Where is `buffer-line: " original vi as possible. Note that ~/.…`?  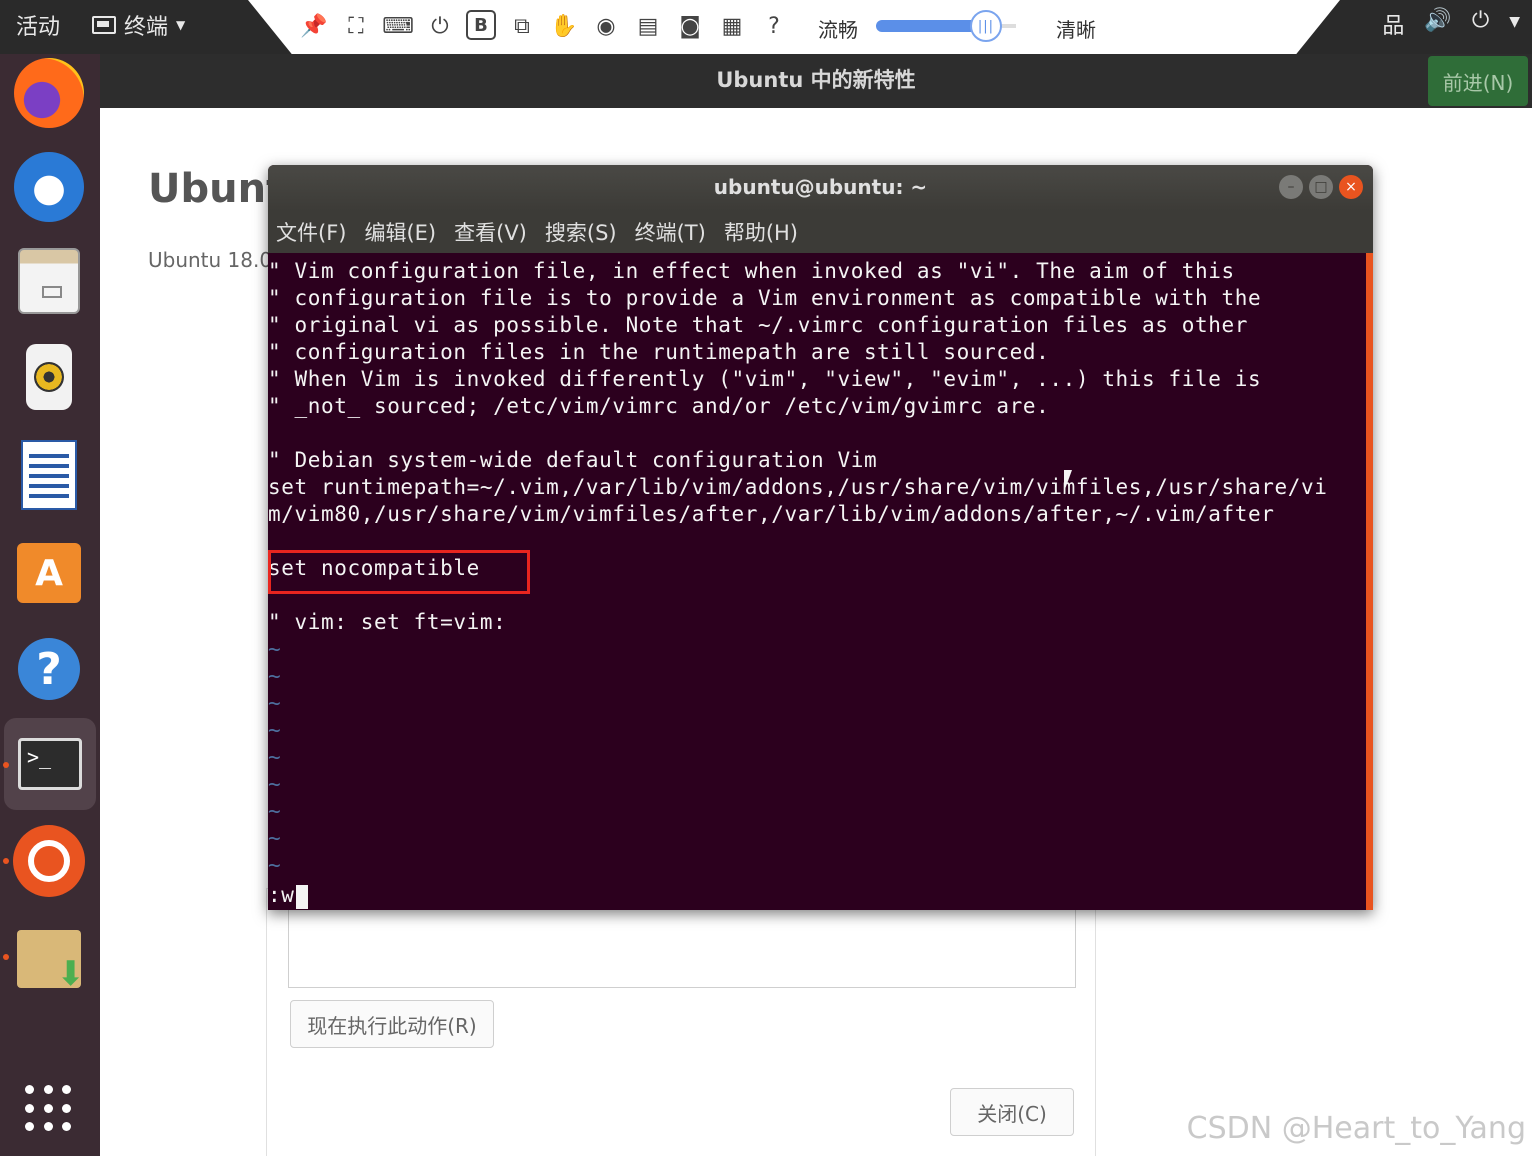
buffer-line: " original vi as possible. Note that ~/.… is located at coordinates (758, 325).